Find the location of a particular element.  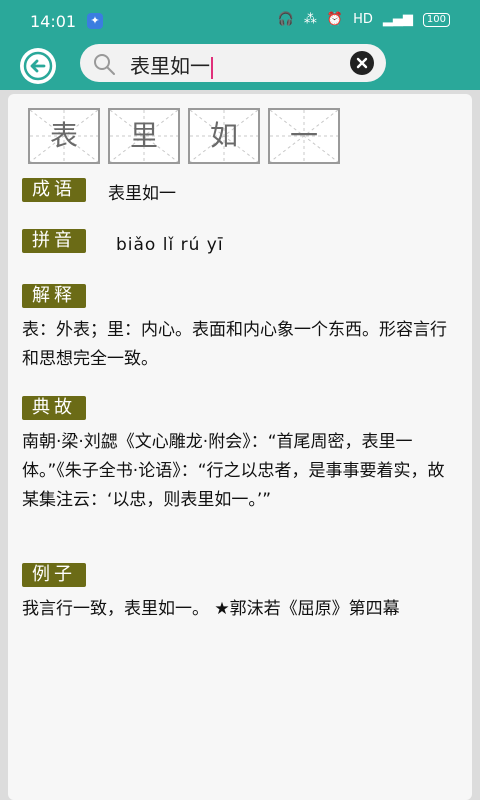

clear-search-button is located at coordinates (362, 63).